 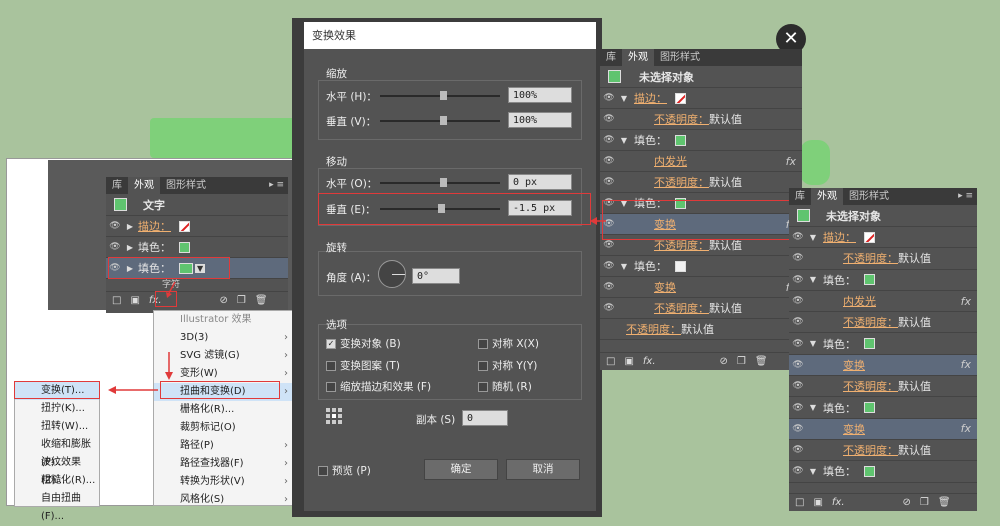 I want to click on move-horizontal-slider, so click(x=440, y=182).